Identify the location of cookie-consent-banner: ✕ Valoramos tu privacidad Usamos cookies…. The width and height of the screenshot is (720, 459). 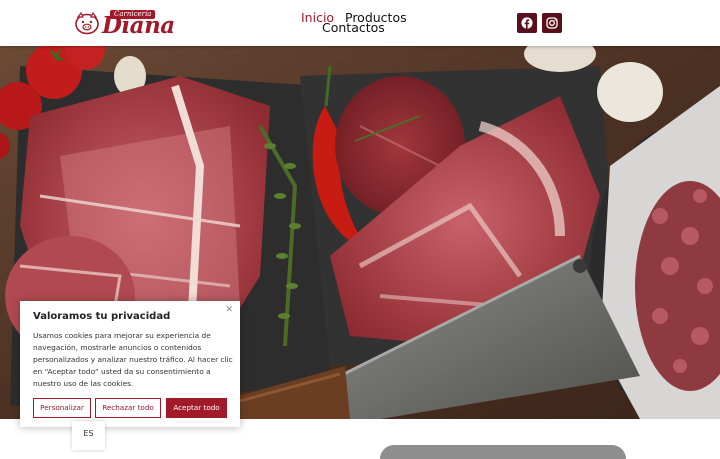
(130, 364).